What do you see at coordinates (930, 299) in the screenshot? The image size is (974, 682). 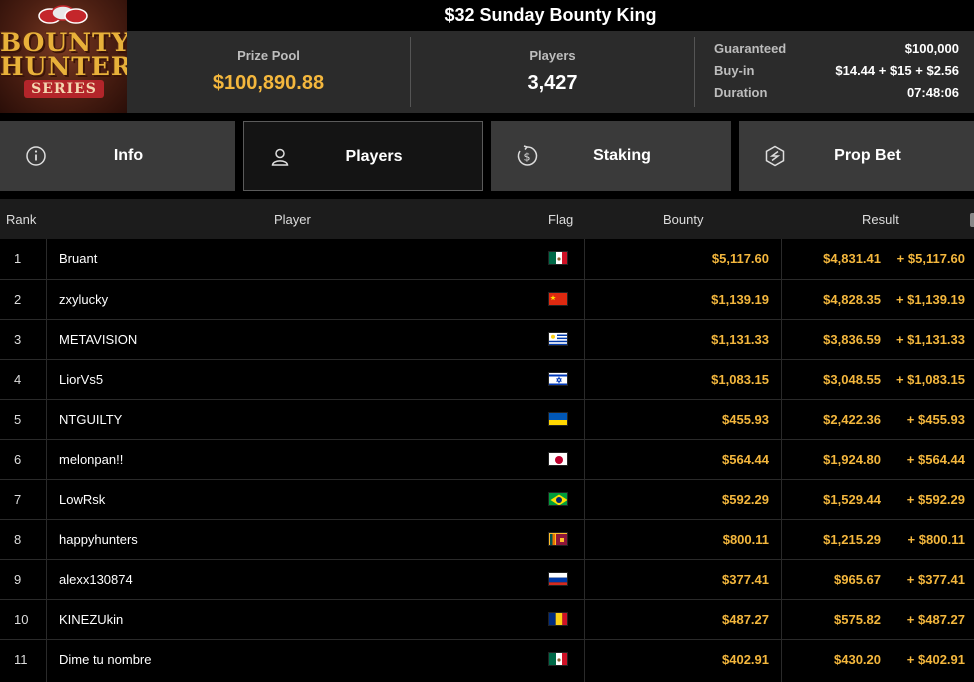 I see `row-result-bounty: + $1,139.19` at bounding box center [930, 299].